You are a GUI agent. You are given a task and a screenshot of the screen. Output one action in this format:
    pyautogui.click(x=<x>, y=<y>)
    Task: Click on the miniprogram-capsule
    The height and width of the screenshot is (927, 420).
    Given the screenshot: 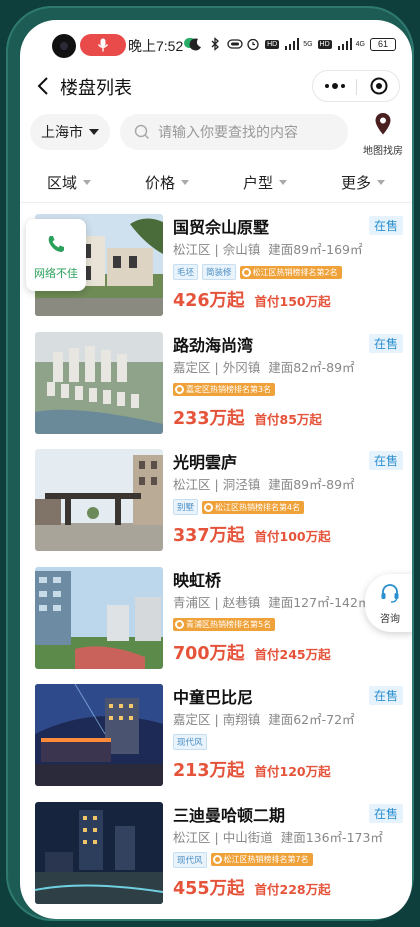 What is the action you would take?
    pyautogui.click(x=356, y=86)
    